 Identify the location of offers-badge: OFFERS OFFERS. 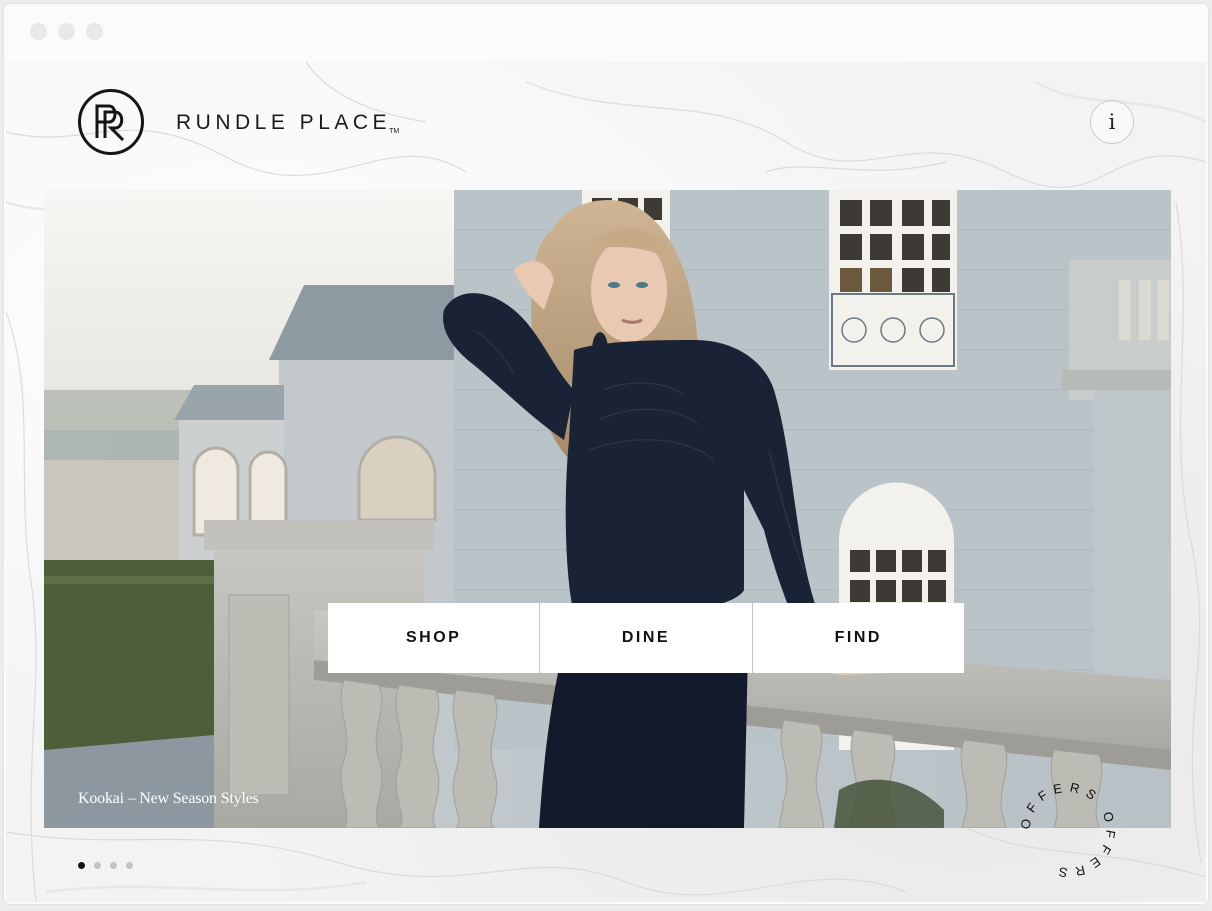
(1068, 830).